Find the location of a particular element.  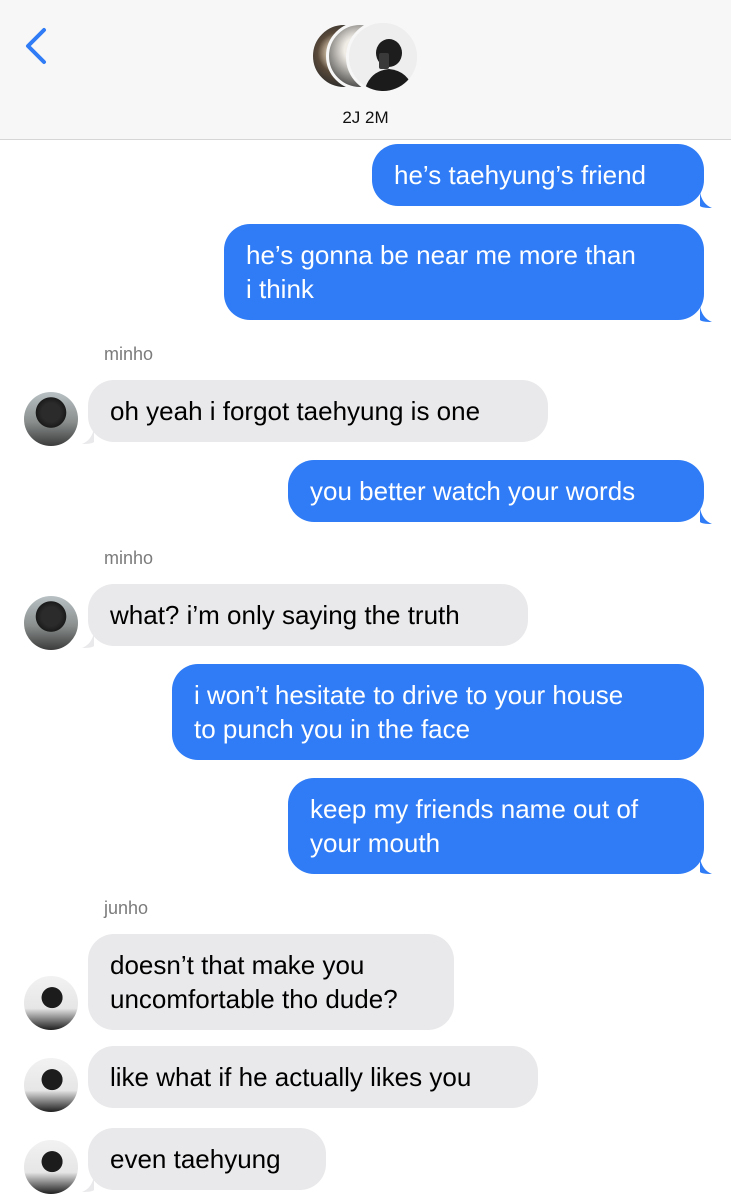

message-bubble-incoming: like what if he actually likes you is located at coordinates (313, 1077).